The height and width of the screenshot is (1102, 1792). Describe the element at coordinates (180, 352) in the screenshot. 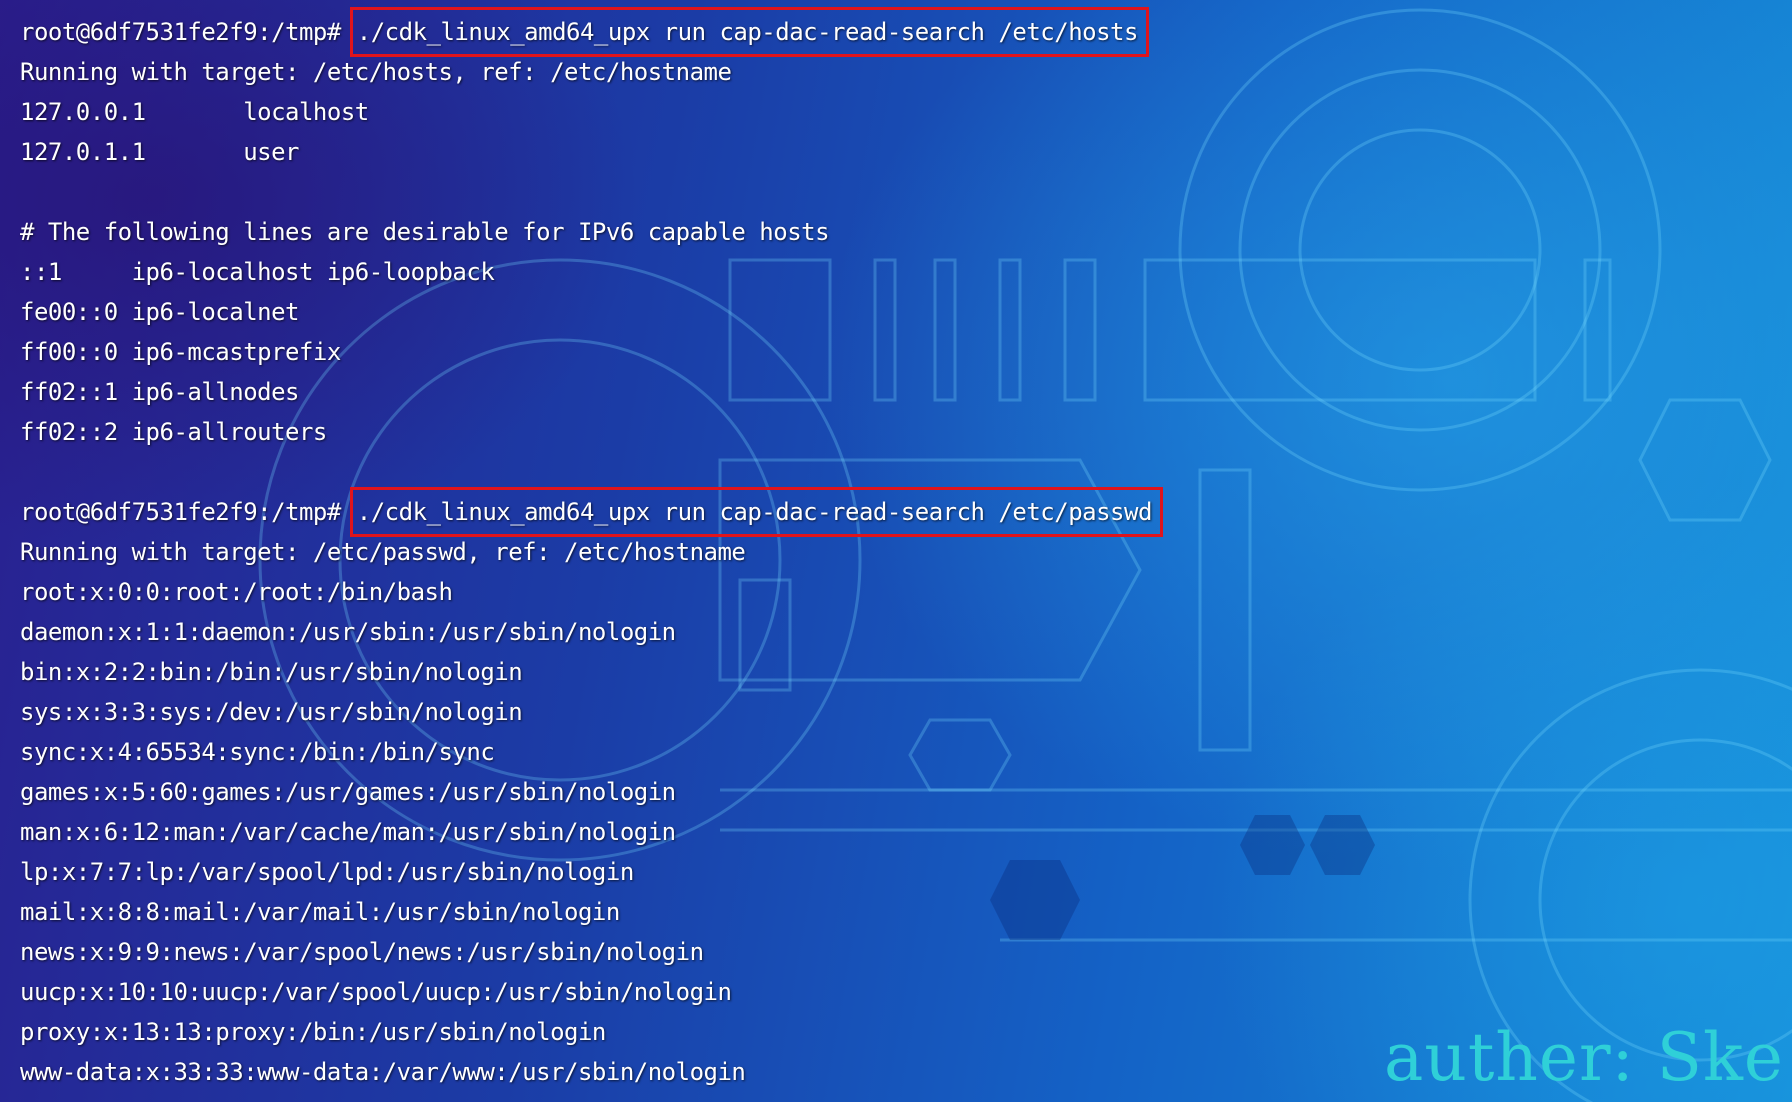

I see `terminal-line: ff00::0 ip6-mcastprefix` at that location.